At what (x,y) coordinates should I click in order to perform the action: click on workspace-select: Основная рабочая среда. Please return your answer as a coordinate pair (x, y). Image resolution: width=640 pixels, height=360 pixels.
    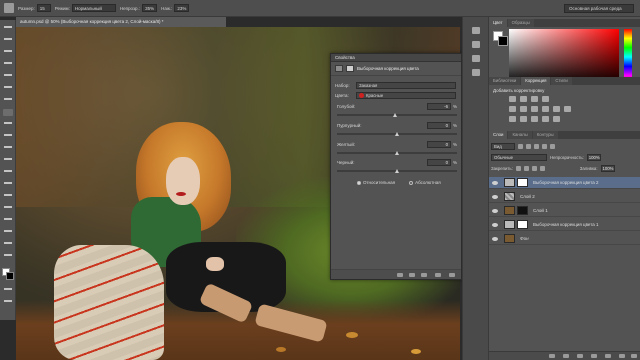
    Looking at the image, I should click on (599, 8).